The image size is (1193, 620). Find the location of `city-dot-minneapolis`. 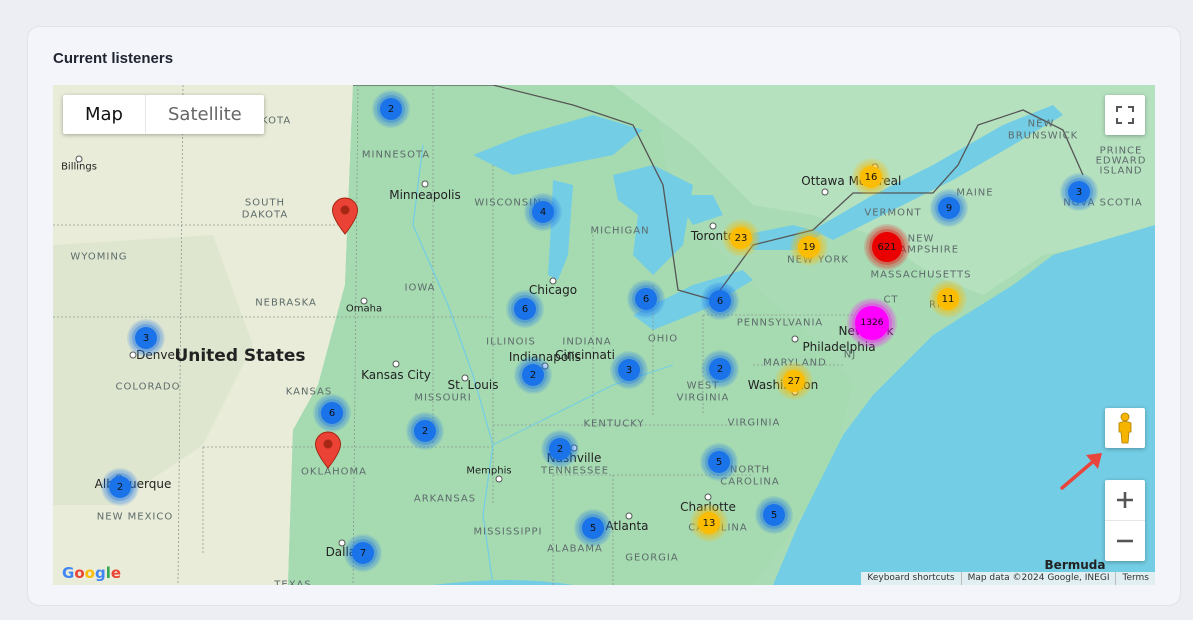

city-dot-minneapolis is located at coordinates (425, 184).